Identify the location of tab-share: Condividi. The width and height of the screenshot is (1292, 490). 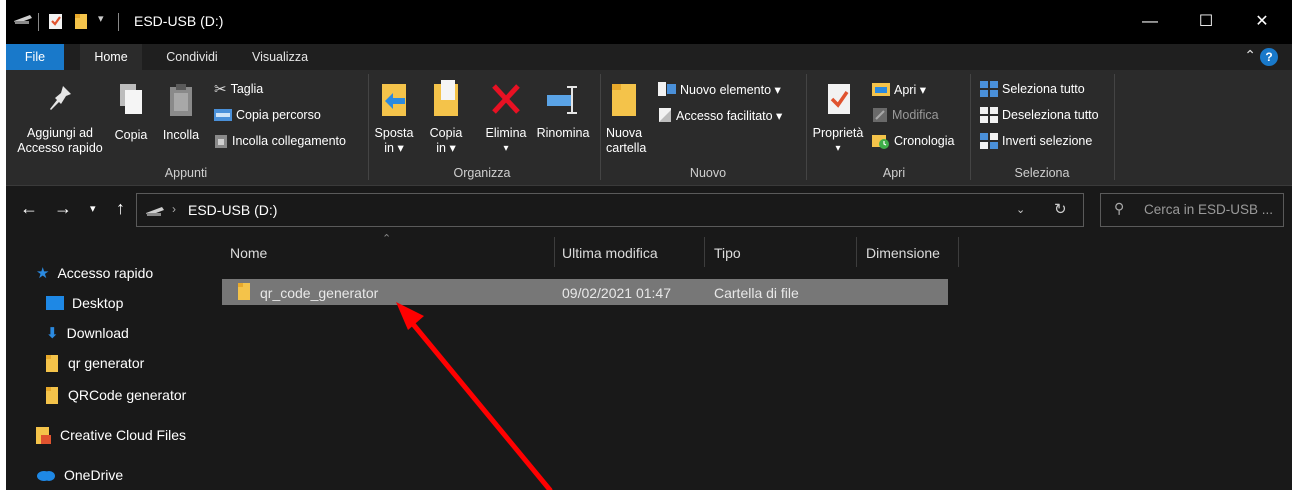
(192, 57).